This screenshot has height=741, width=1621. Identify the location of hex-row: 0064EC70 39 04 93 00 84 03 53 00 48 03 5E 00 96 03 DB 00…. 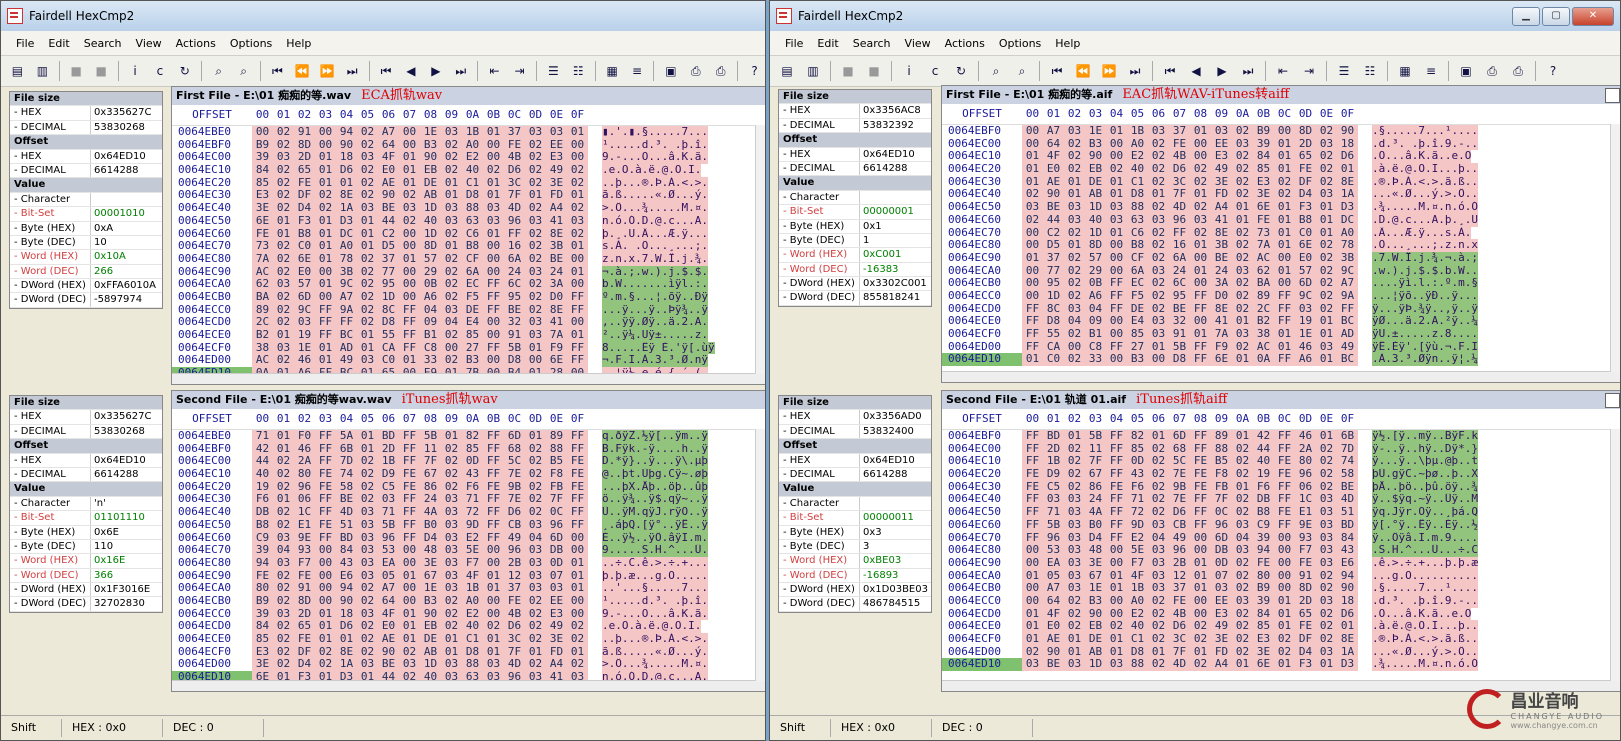
(468, 550).